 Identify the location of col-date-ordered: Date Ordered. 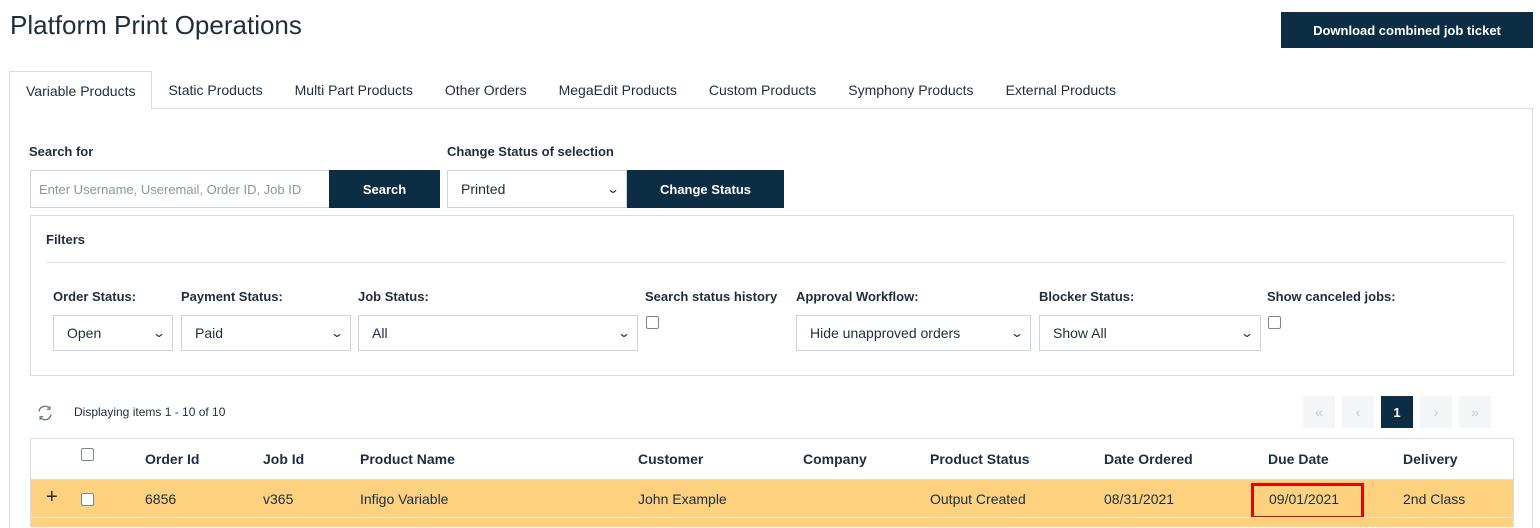
(1148, 459).